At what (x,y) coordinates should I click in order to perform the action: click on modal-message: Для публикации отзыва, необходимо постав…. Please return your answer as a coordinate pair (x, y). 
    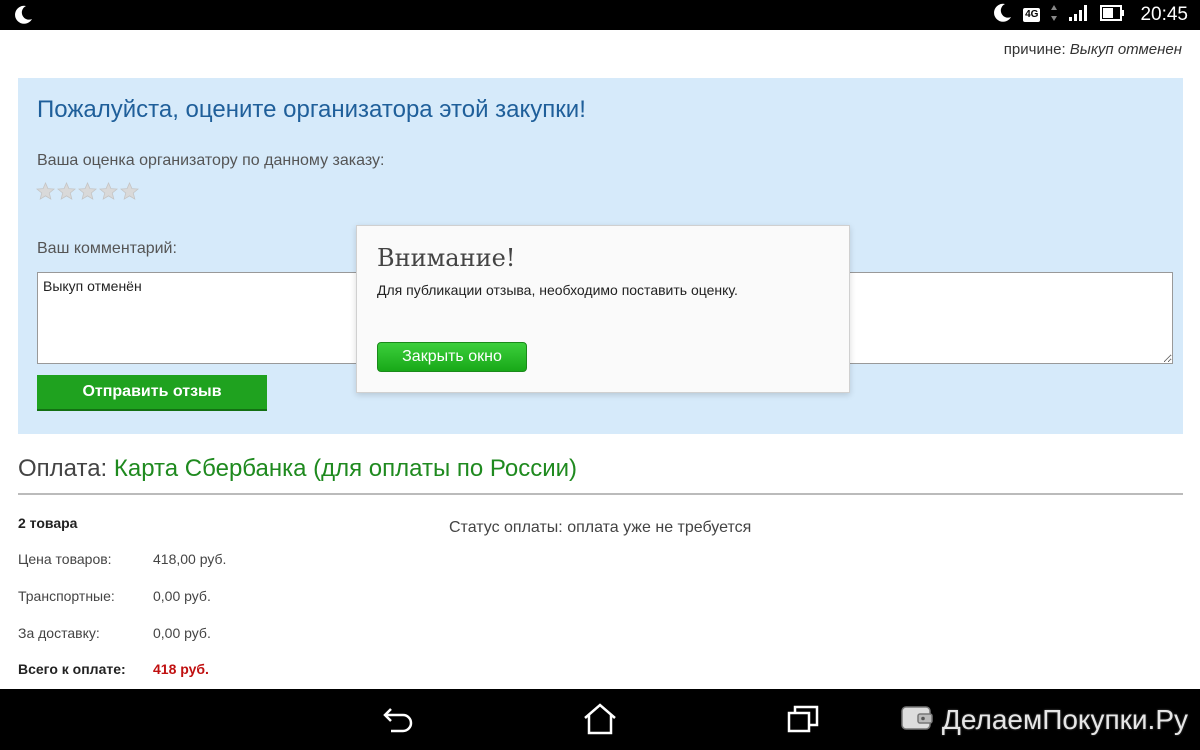
    Looking at the image, I should click on (557, 290).